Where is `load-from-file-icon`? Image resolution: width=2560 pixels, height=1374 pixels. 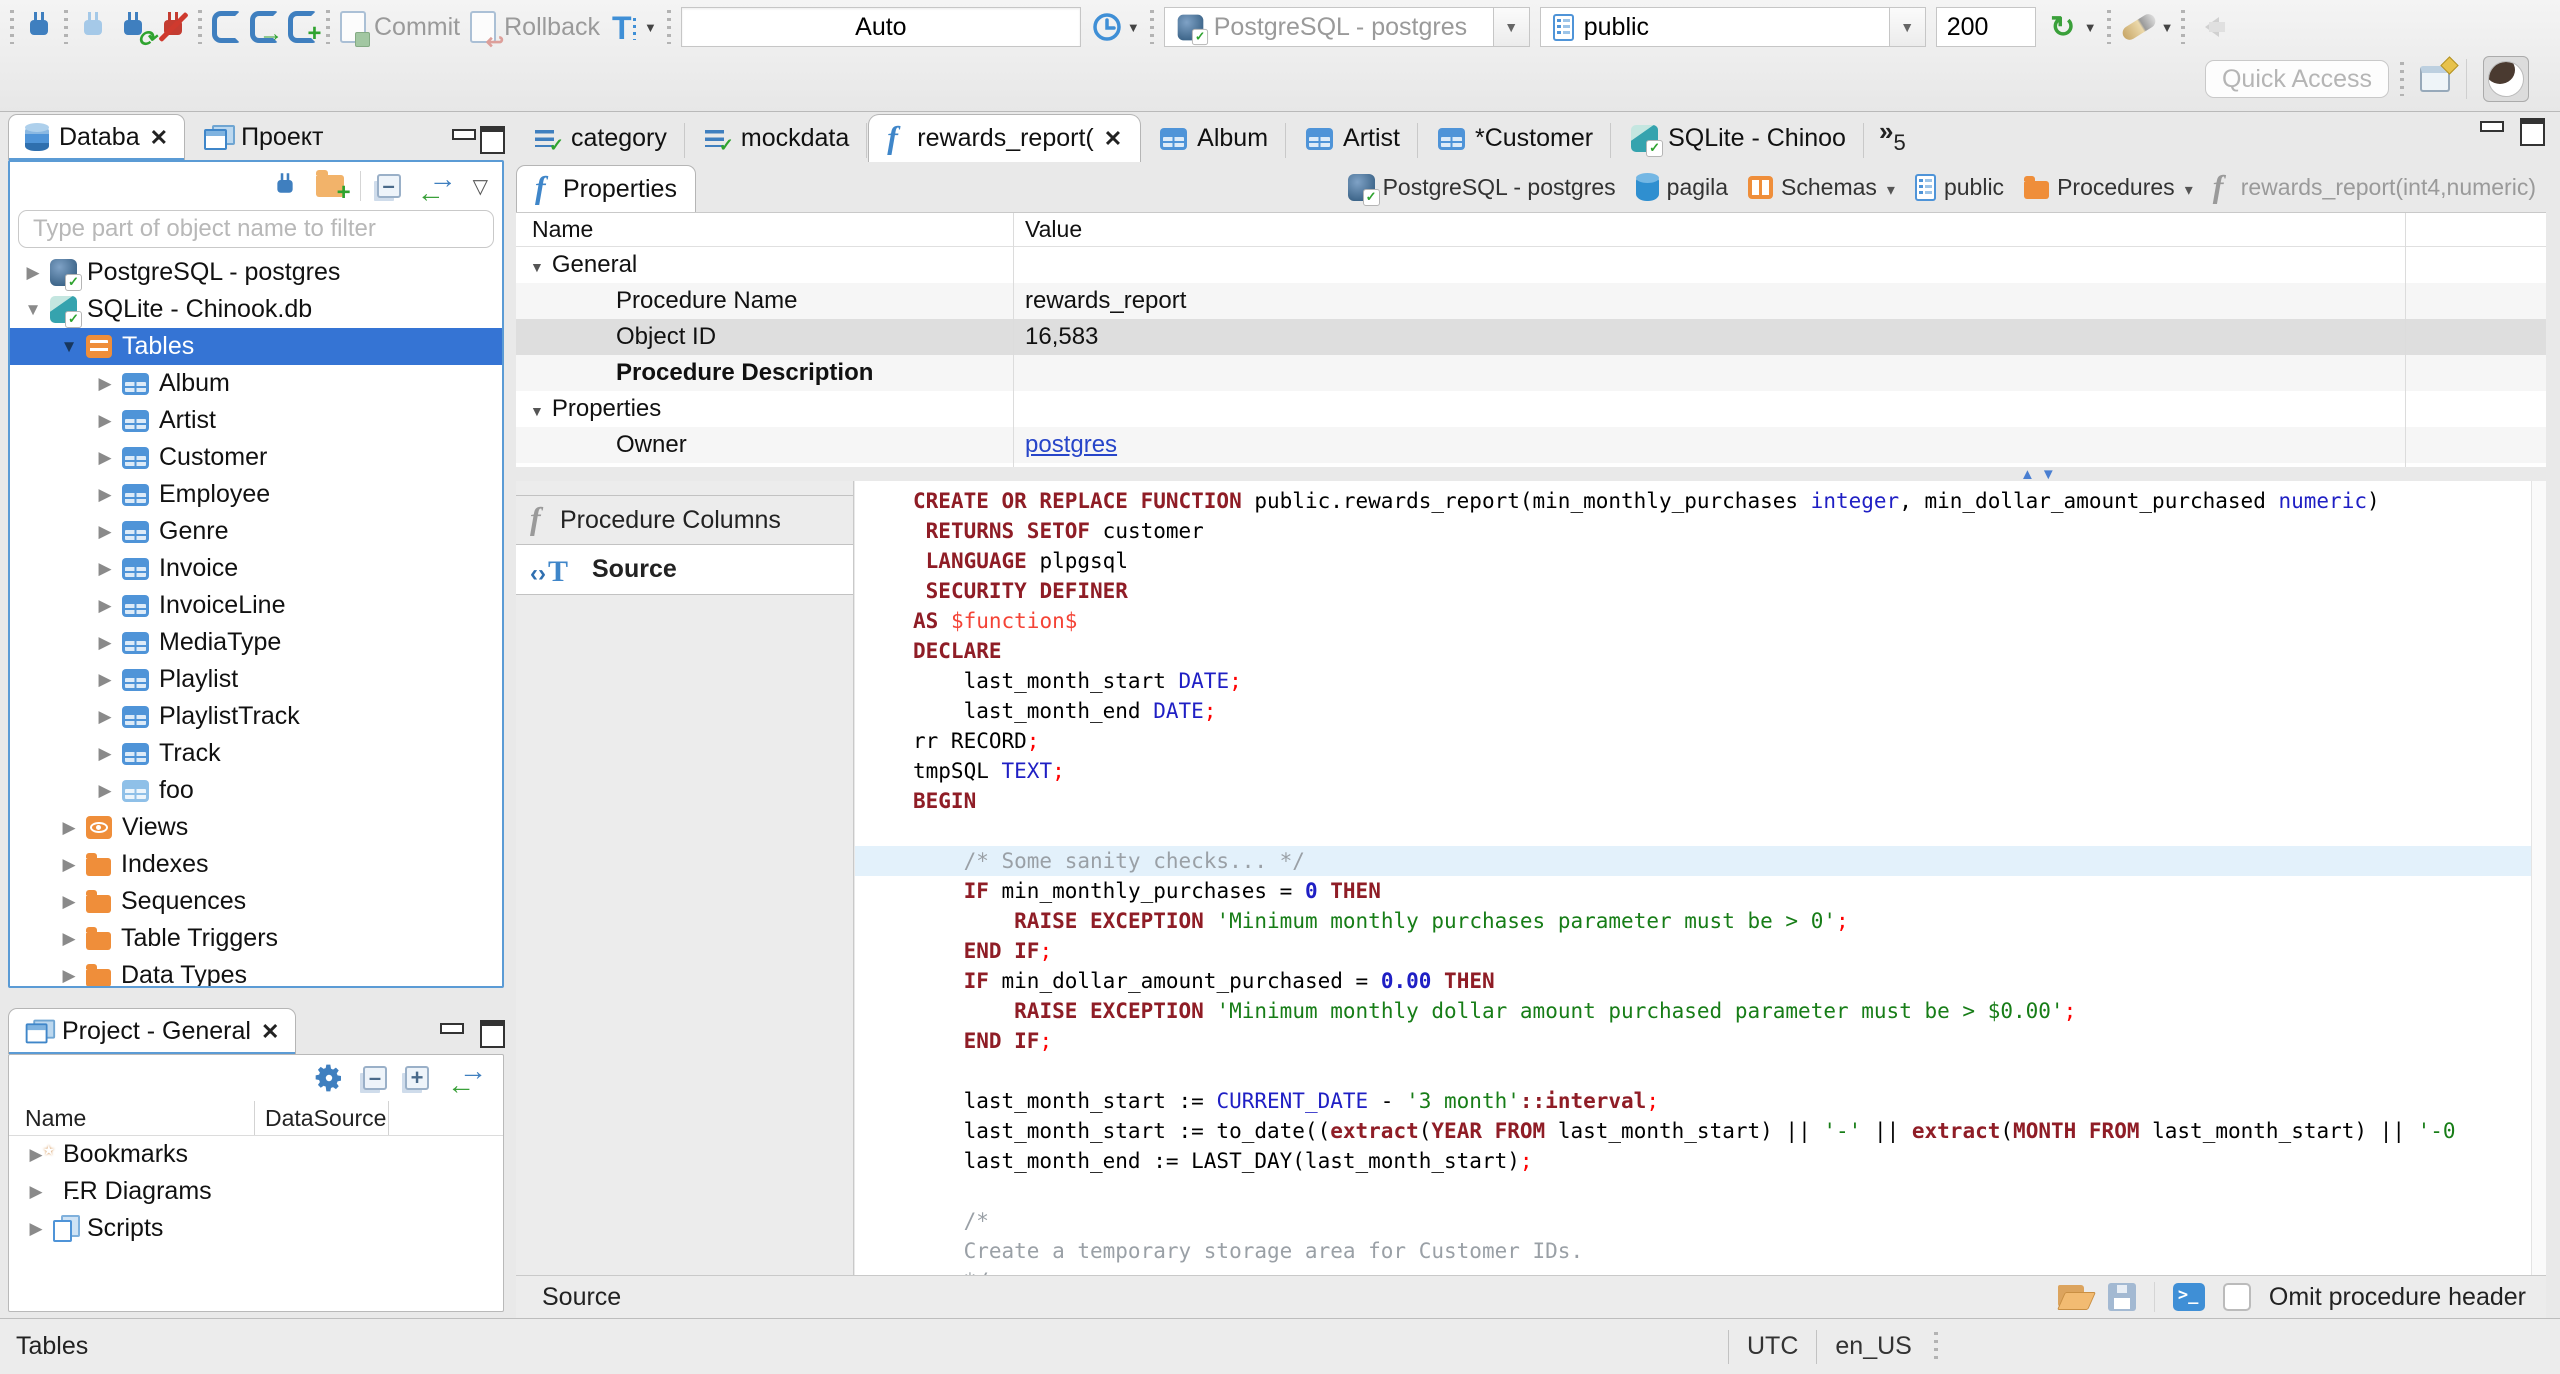
load-from-file-icon is located at coordinates (2073, 1297).